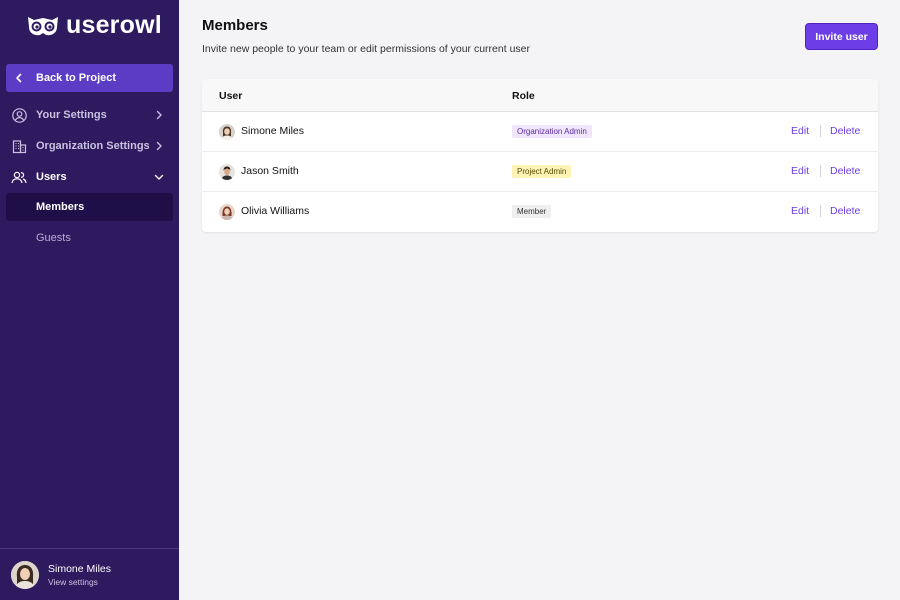  I want to click on back-to-project-button: Back to Project, so click(89, 78).